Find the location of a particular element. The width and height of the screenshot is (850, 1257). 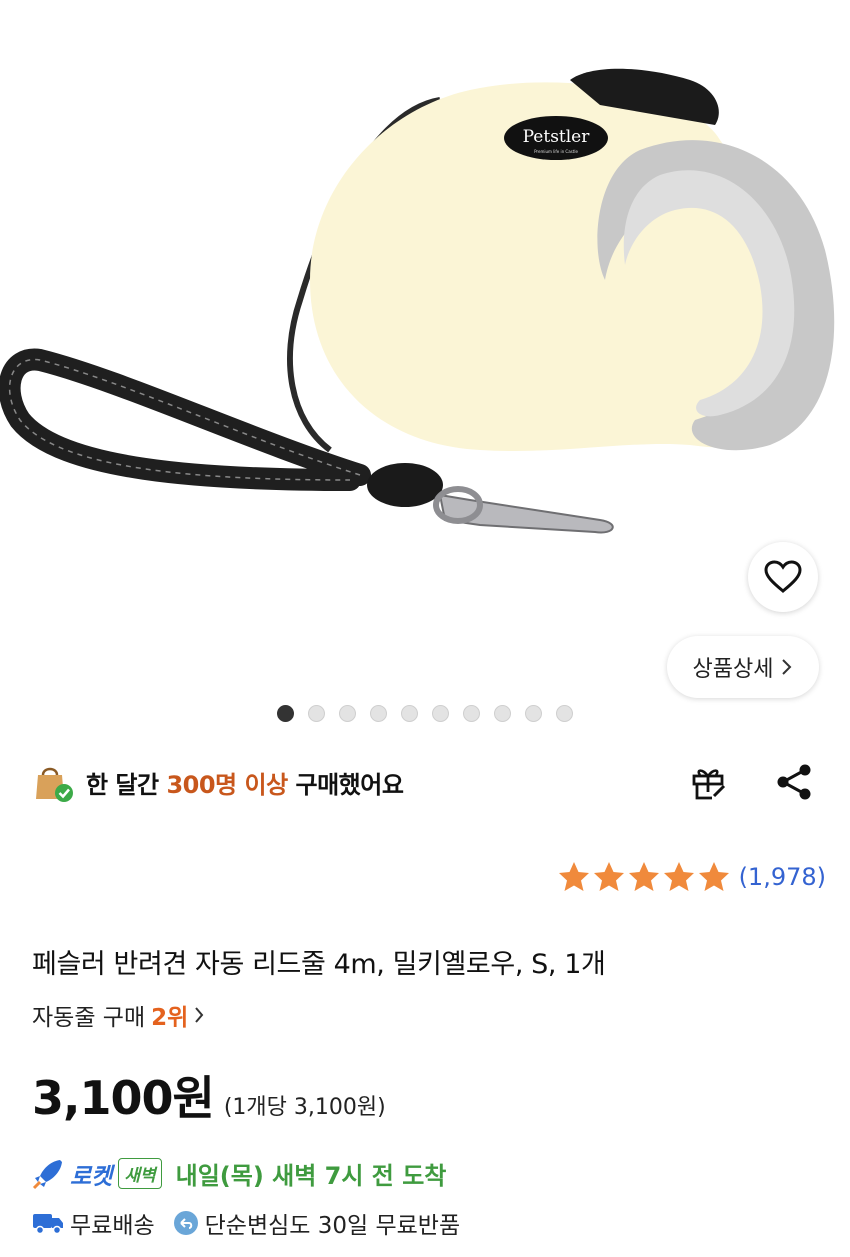

brand-logo-text: Petstler is located at coordinates (557, 137).